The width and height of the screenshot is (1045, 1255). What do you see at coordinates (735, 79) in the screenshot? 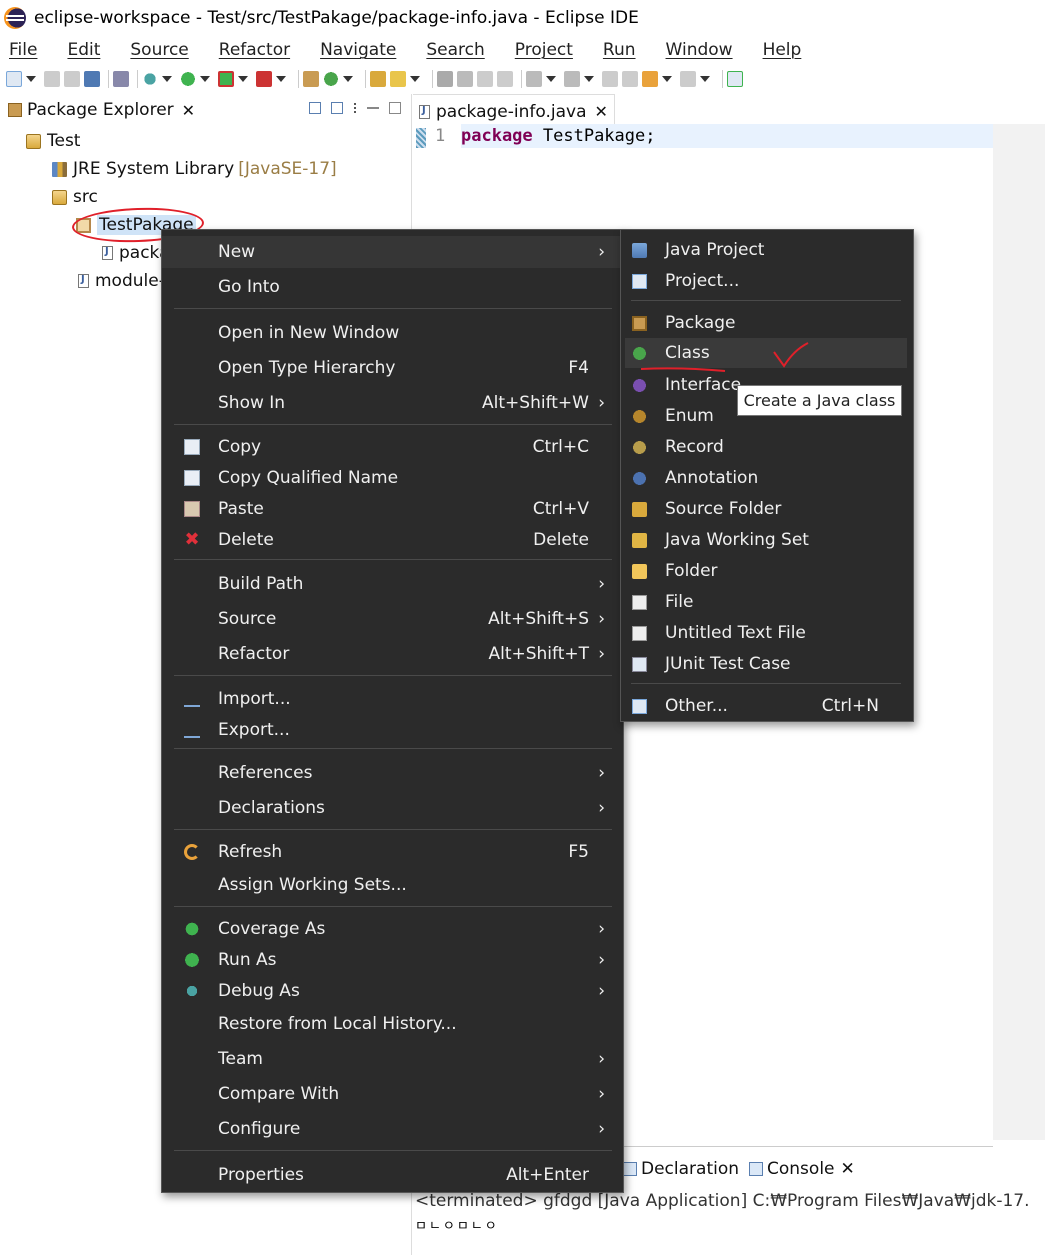
I see `open-perspective-icon` at bounding box center [735, 79].